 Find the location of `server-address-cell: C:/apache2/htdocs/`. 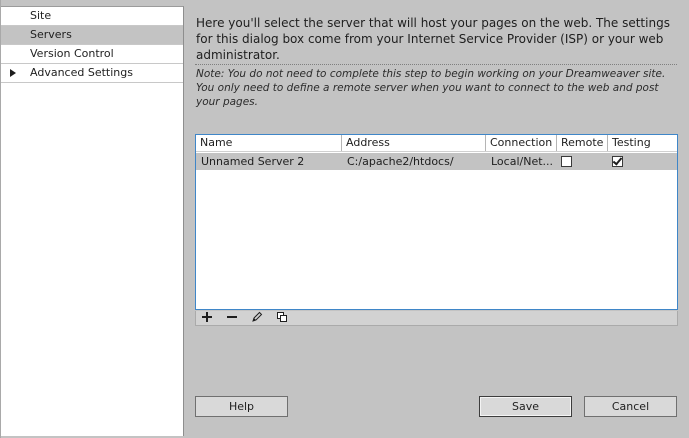

server-address-cell: C:/apache2/htdocs/ is located at coordinates (400, 161).